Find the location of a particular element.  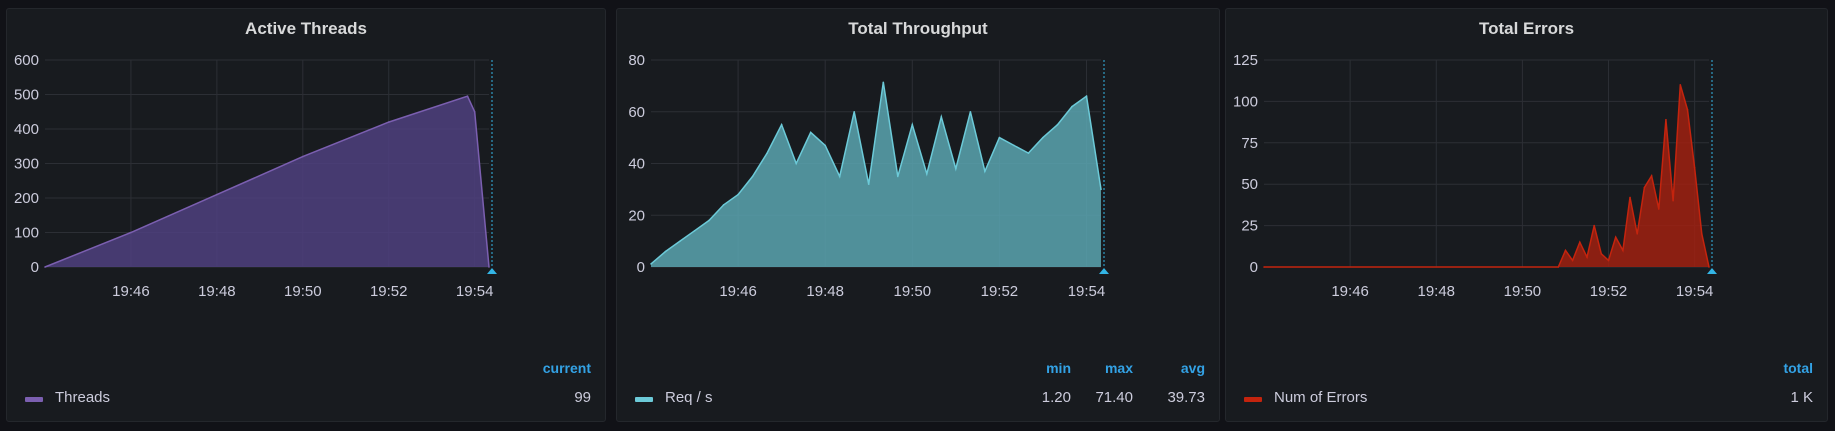

legend-row-threads: Threads 99 is located at coordinates (308, 399).